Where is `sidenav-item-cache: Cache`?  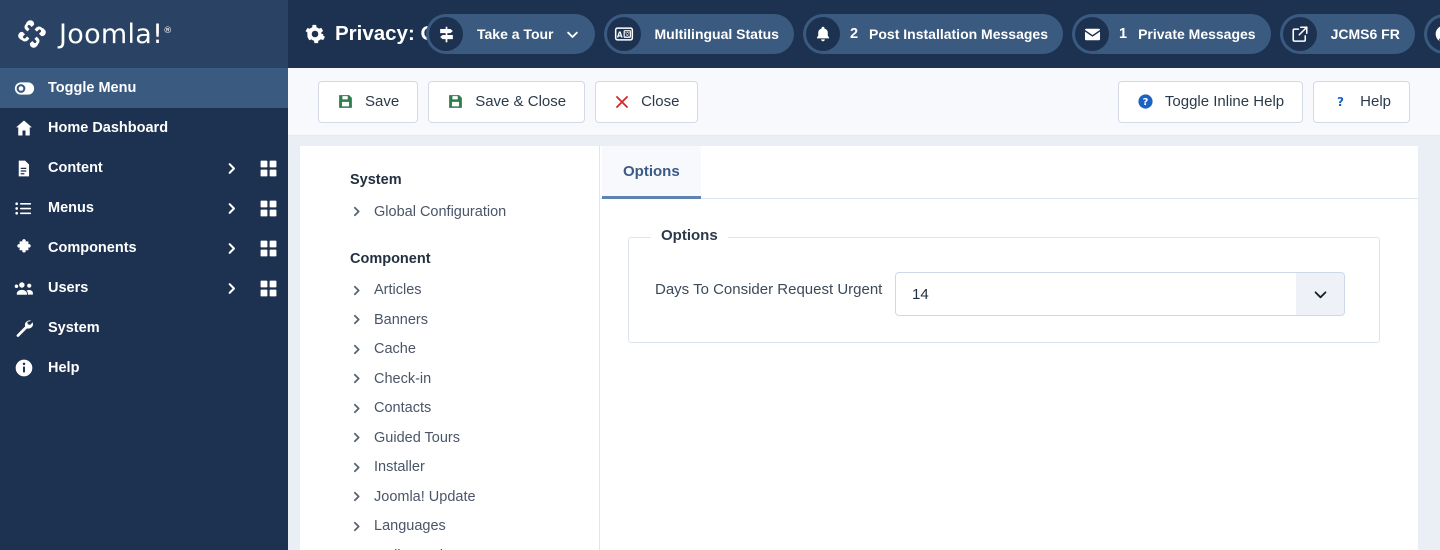 sidenav-item-cache: Cache is located at coordinates (474, 350).